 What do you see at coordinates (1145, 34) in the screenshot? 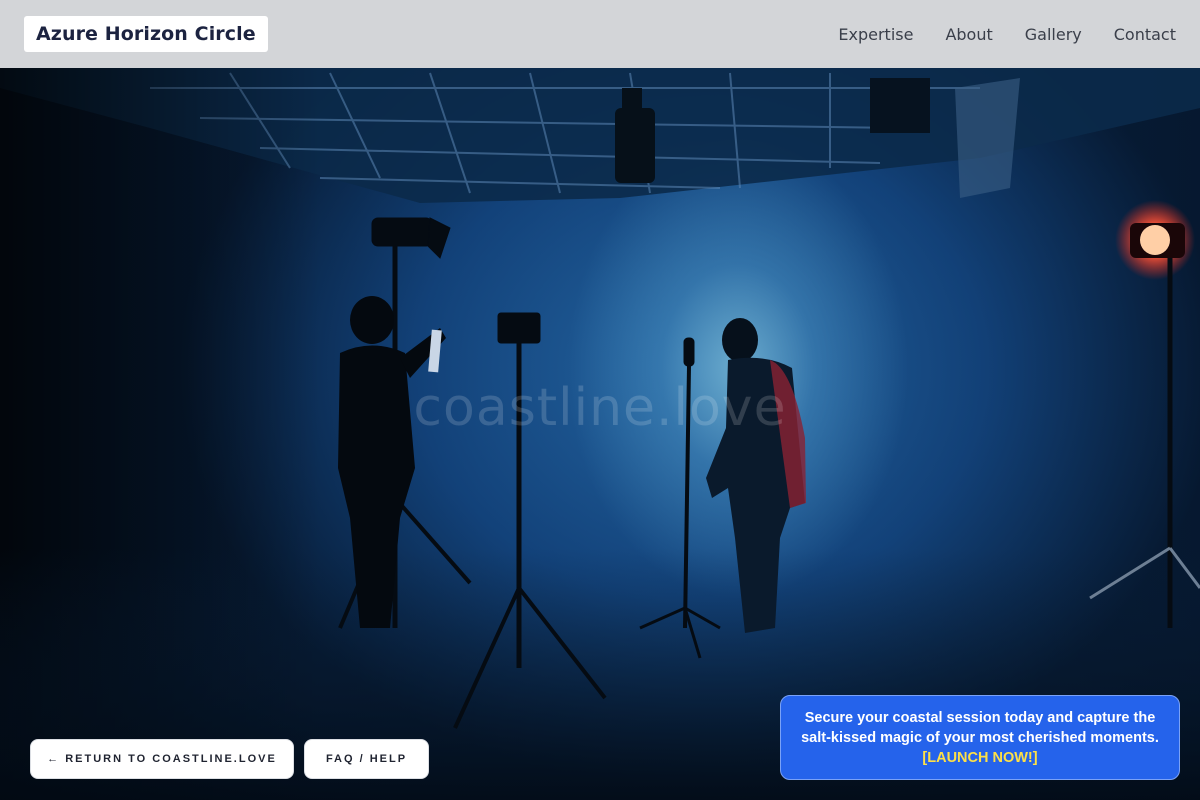
I see `nav-link-contact: Contact` at bounding box center [1145, 34].